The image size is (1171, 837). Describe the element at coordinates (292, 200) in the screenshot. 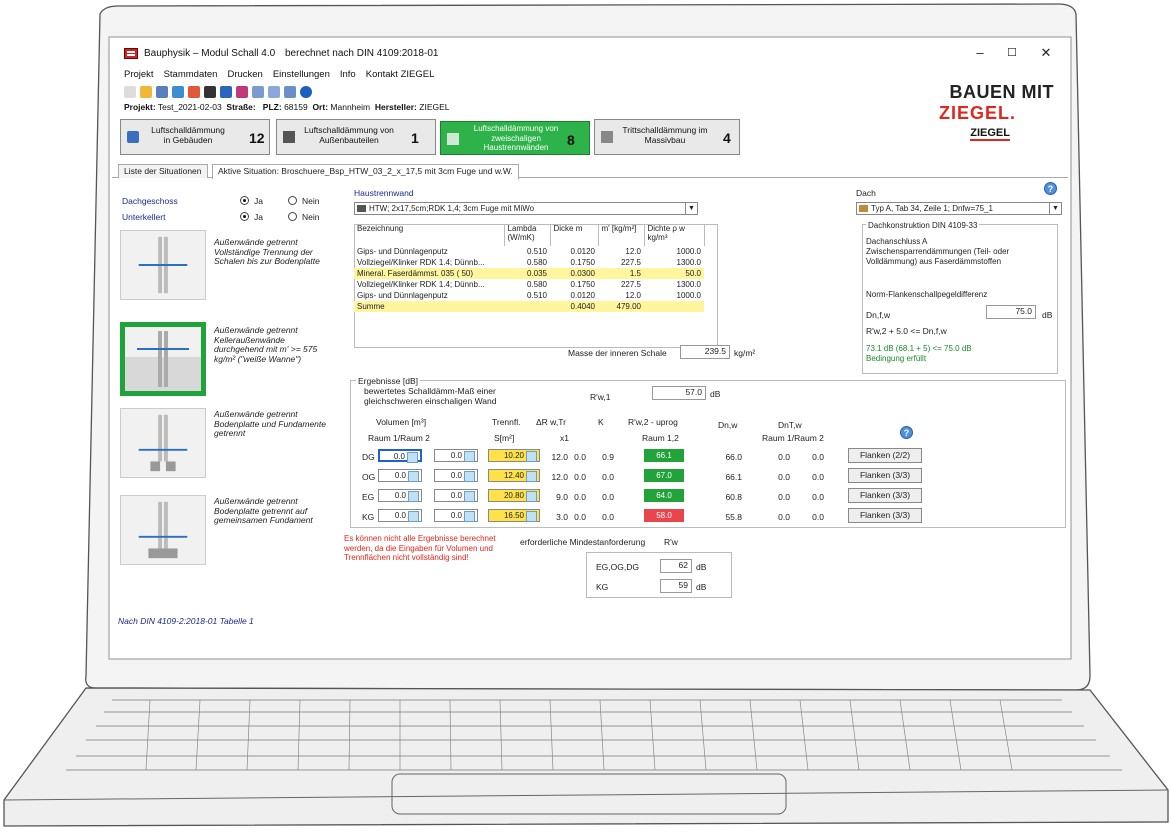

I see `dachgeschoss-nein-radio` at that location.